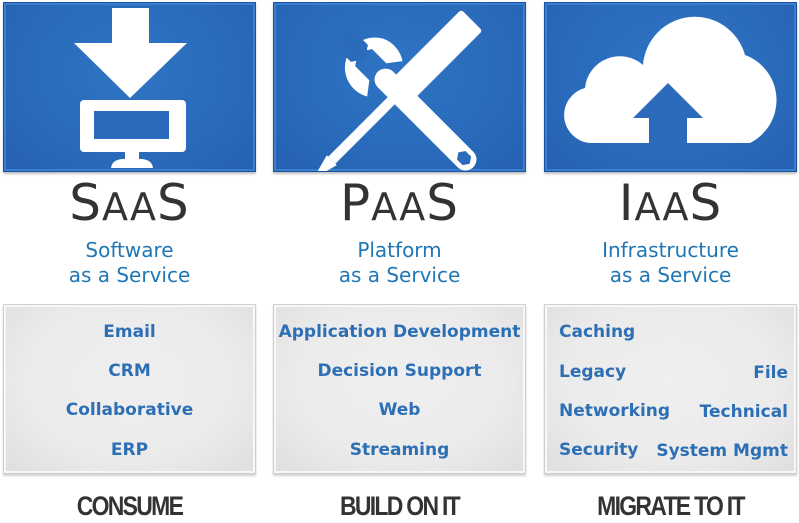 The width and height of the screenshot is (799, 523). Describe the element at coordinates (399, 332) in the screenshot. I see `paas-item: Application Development` at that location.